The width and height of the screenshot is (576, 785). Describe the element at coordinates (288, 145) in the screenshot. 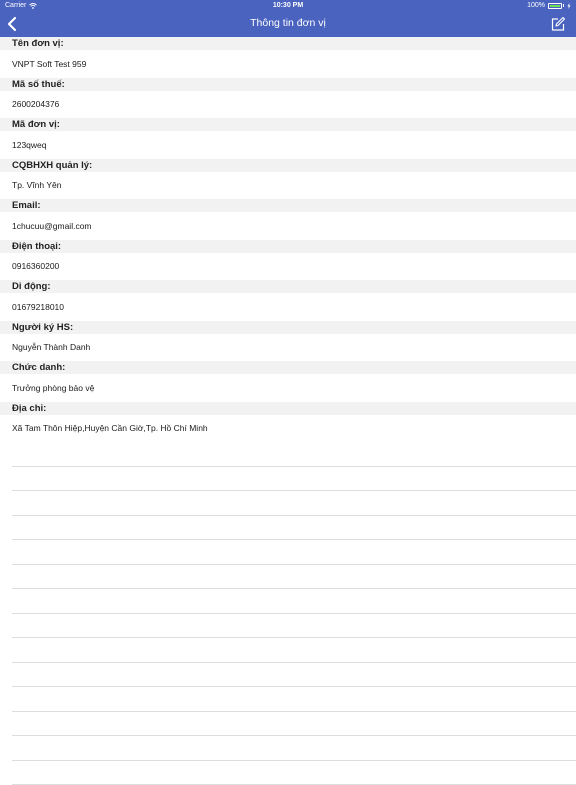

I see `field-value: 123qweq` at that location.